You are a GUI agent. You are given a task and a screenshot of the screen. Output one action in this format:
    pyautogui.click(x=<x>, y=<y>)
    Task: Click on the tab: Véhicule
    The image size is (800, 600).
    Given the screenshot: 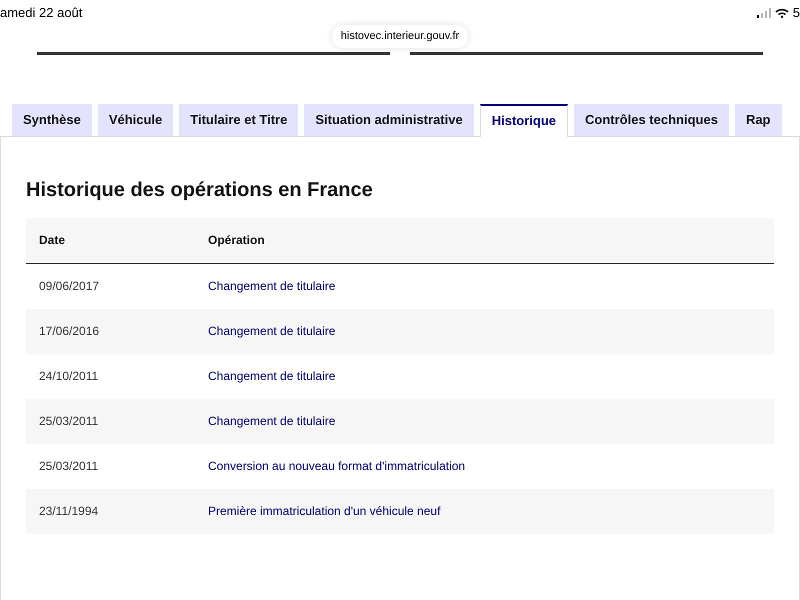 What is the action you would take?
    pyautogui.click(x=136, y=120)
    